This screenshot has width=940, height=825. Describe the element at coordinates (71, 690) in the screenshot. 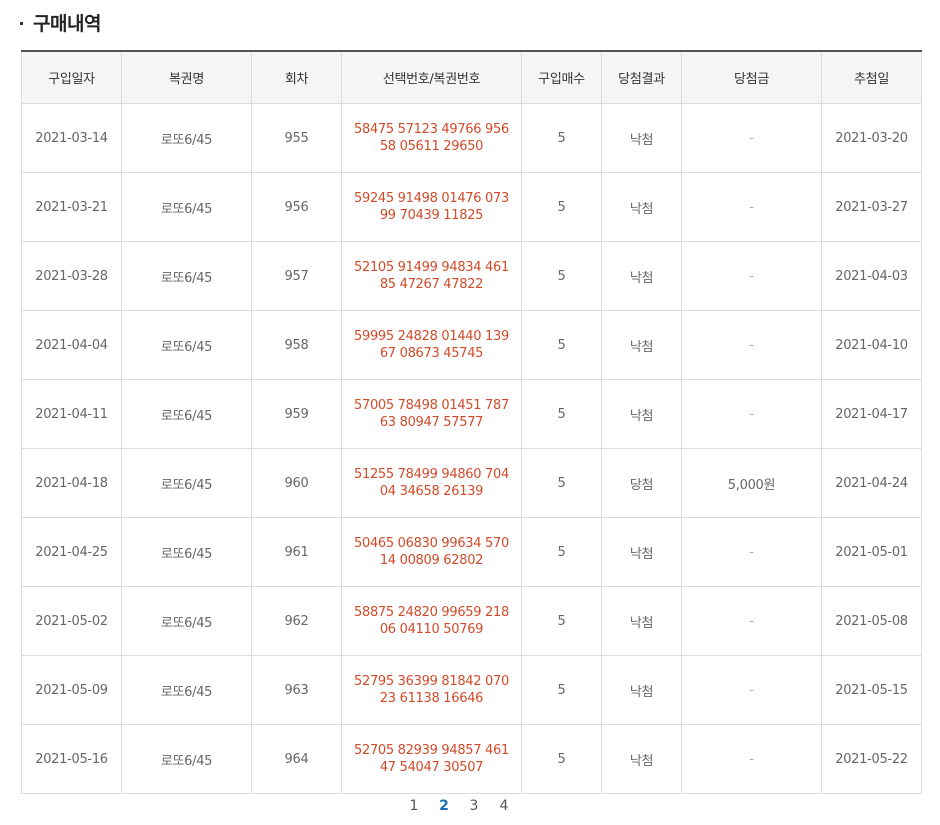

I see `purchase-date-cell: 2021-05-09` at that location.